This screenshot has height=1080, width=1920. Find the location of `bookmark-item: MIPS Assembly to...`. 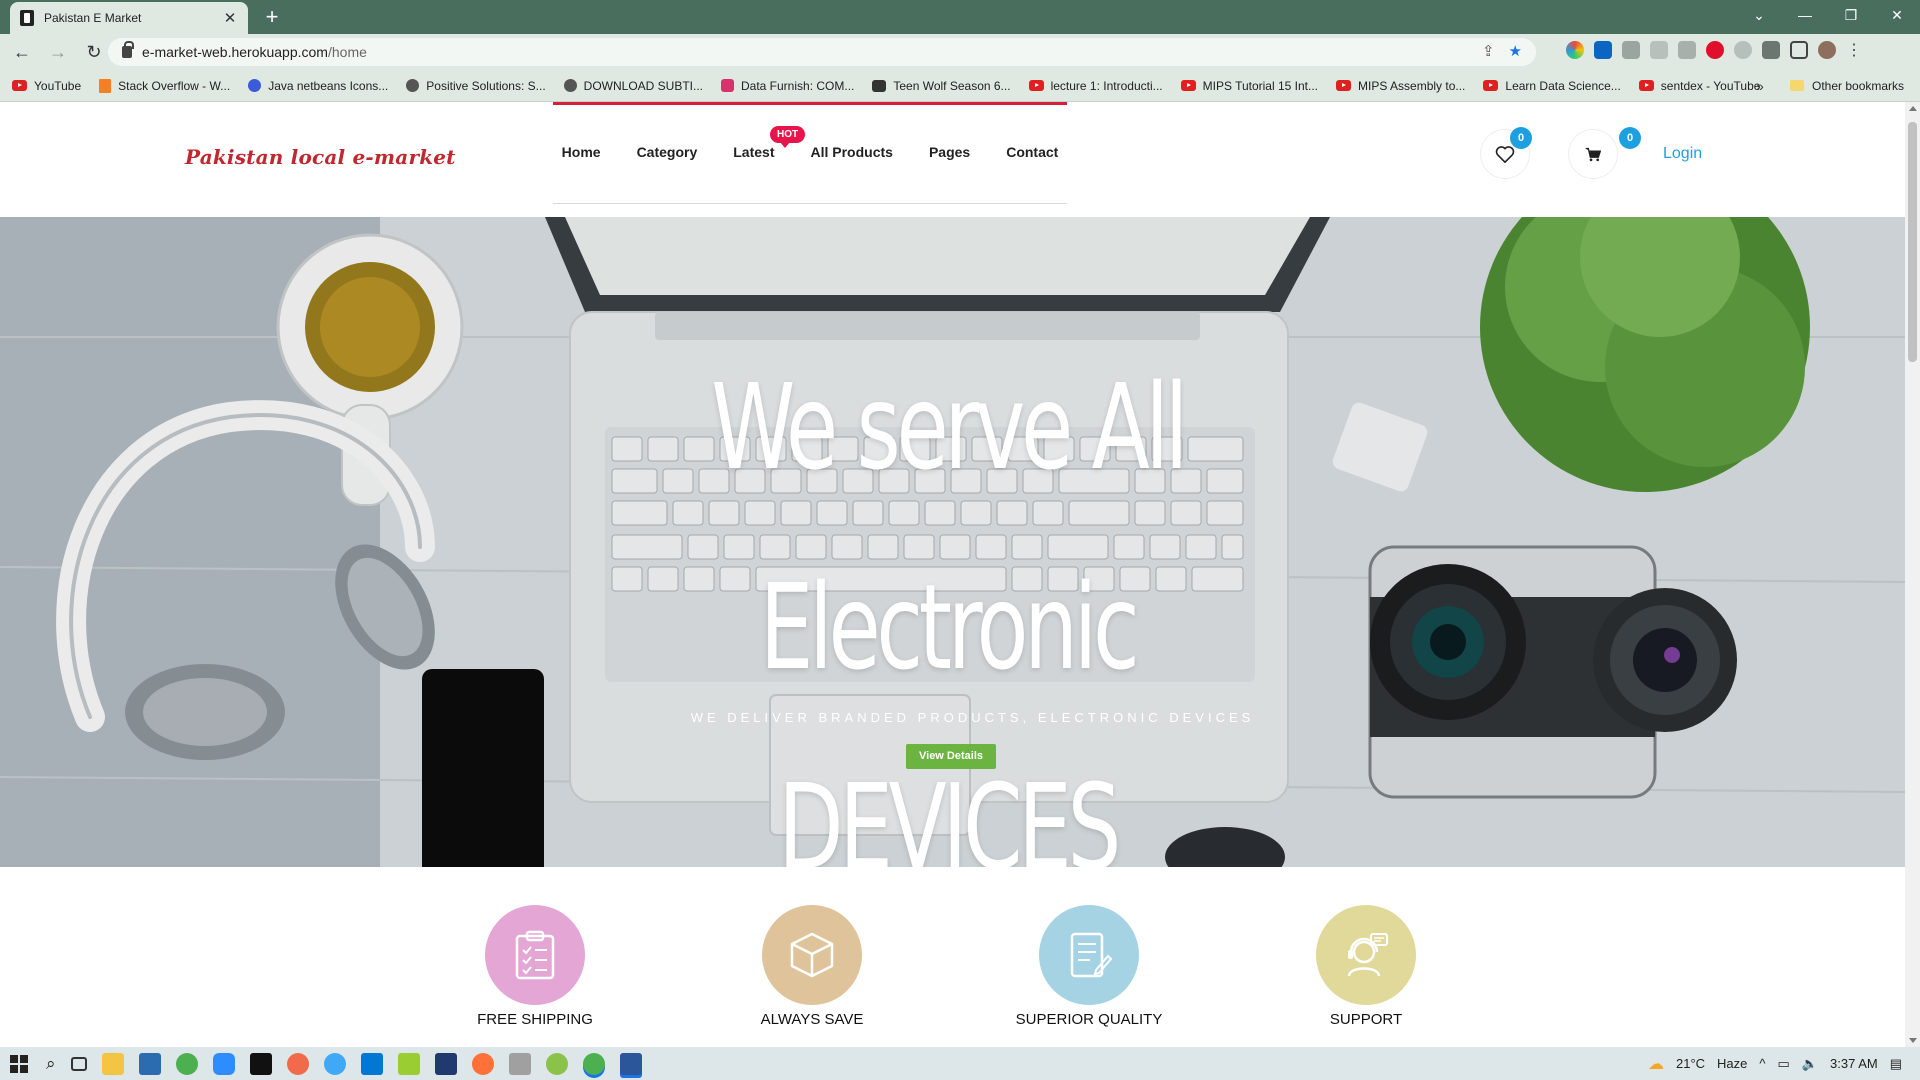

bookmark-item: MIPS Assembly to... is located at coordinates (1400, 86).